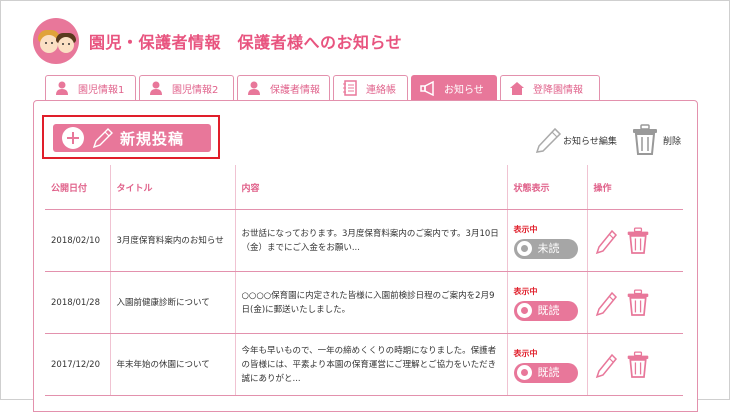 Image resolution: width=730 pixels, height=412 pixels. I want to click on table-header-row: 公開日付 タイトル 内容 状態表示 操作, so click(364, 187).